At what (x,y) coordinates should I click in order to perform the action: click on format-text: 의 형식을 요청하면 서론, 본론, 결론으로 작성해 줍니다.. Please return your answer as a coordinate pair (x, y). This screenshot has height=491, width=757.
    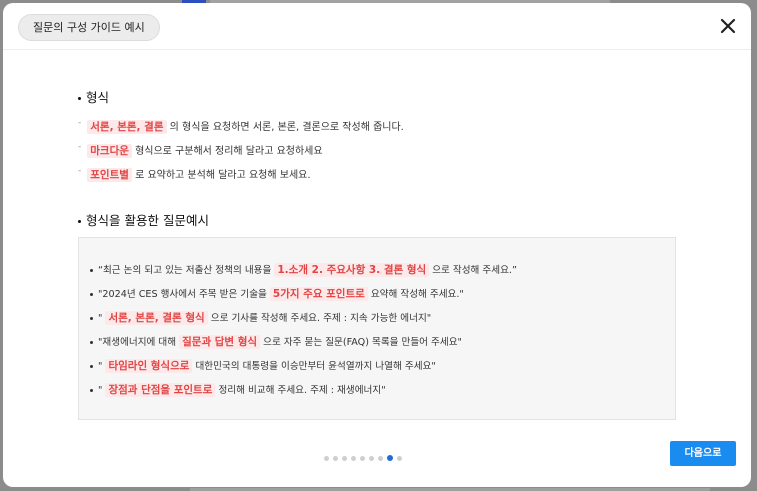
    Looking at the image, I should click on (285, 127).